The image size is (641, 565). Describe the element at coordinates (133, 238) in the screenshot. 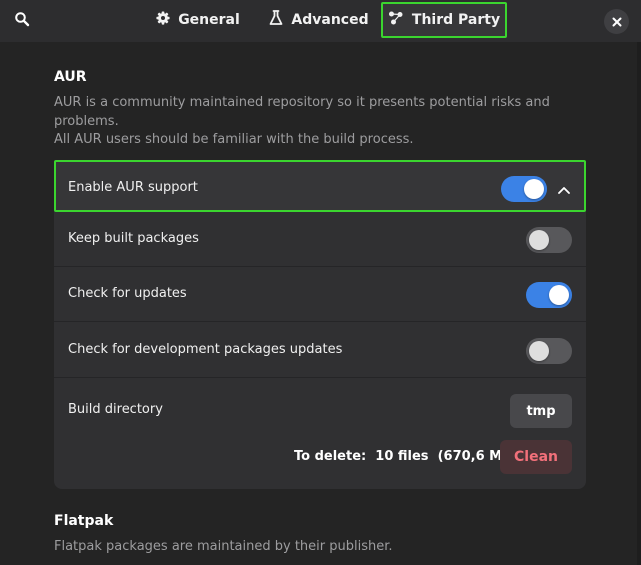

I see `keep-built-packages-label: Keep built packages` at that location.